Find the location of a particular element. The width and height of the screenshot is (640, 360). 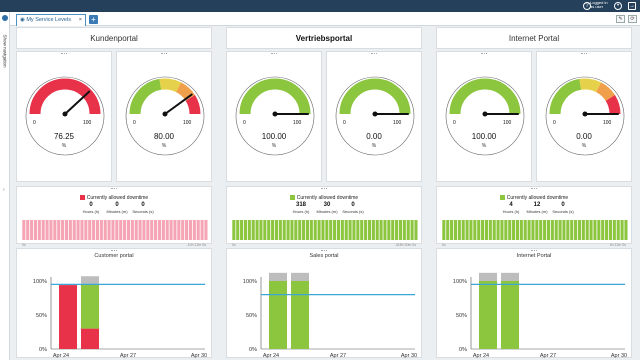

close-tab-icon: × is located at coordinates (80, 20).